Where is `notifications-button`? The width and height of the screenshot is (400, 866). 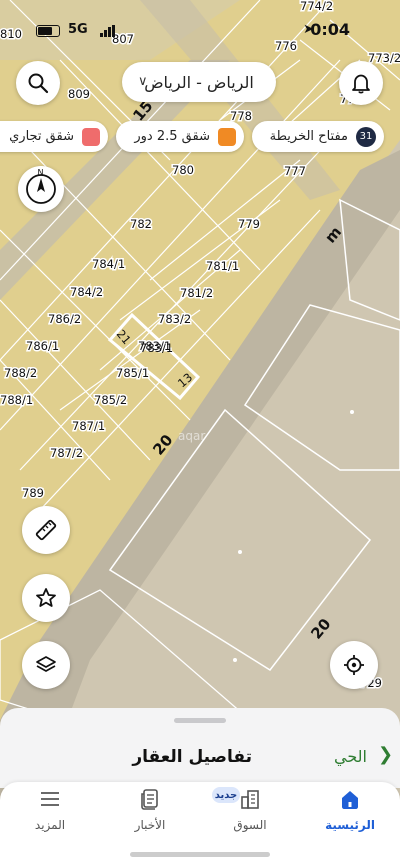 notifications-button is located at coordinates (361, 83).